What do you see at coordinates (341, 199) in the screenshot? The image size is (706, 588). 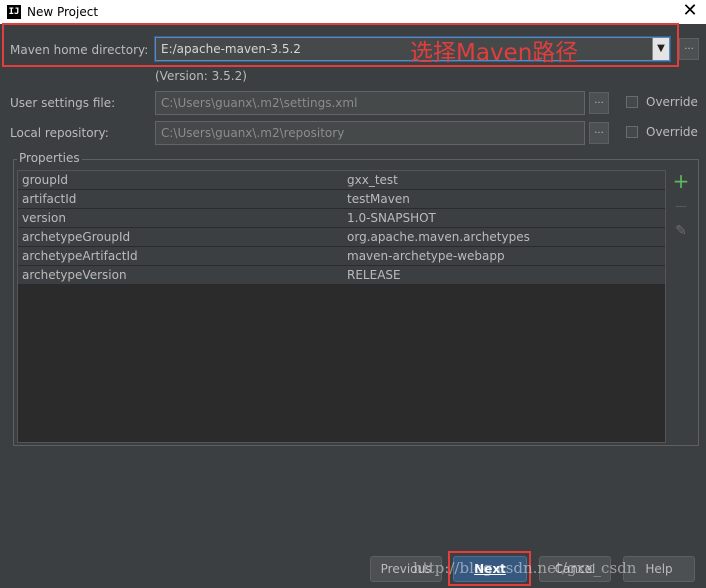 I see `table-row: artifactId testMaven` at bounding box center [341, 199].